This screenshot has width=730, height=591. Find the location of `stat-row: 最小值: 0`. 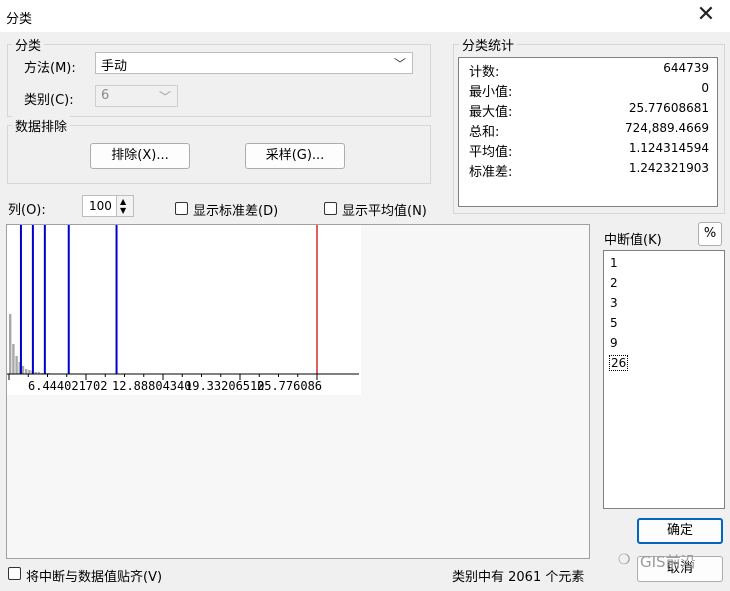

stat-row: 最小值: 0 is located at coordinates (587, 91).